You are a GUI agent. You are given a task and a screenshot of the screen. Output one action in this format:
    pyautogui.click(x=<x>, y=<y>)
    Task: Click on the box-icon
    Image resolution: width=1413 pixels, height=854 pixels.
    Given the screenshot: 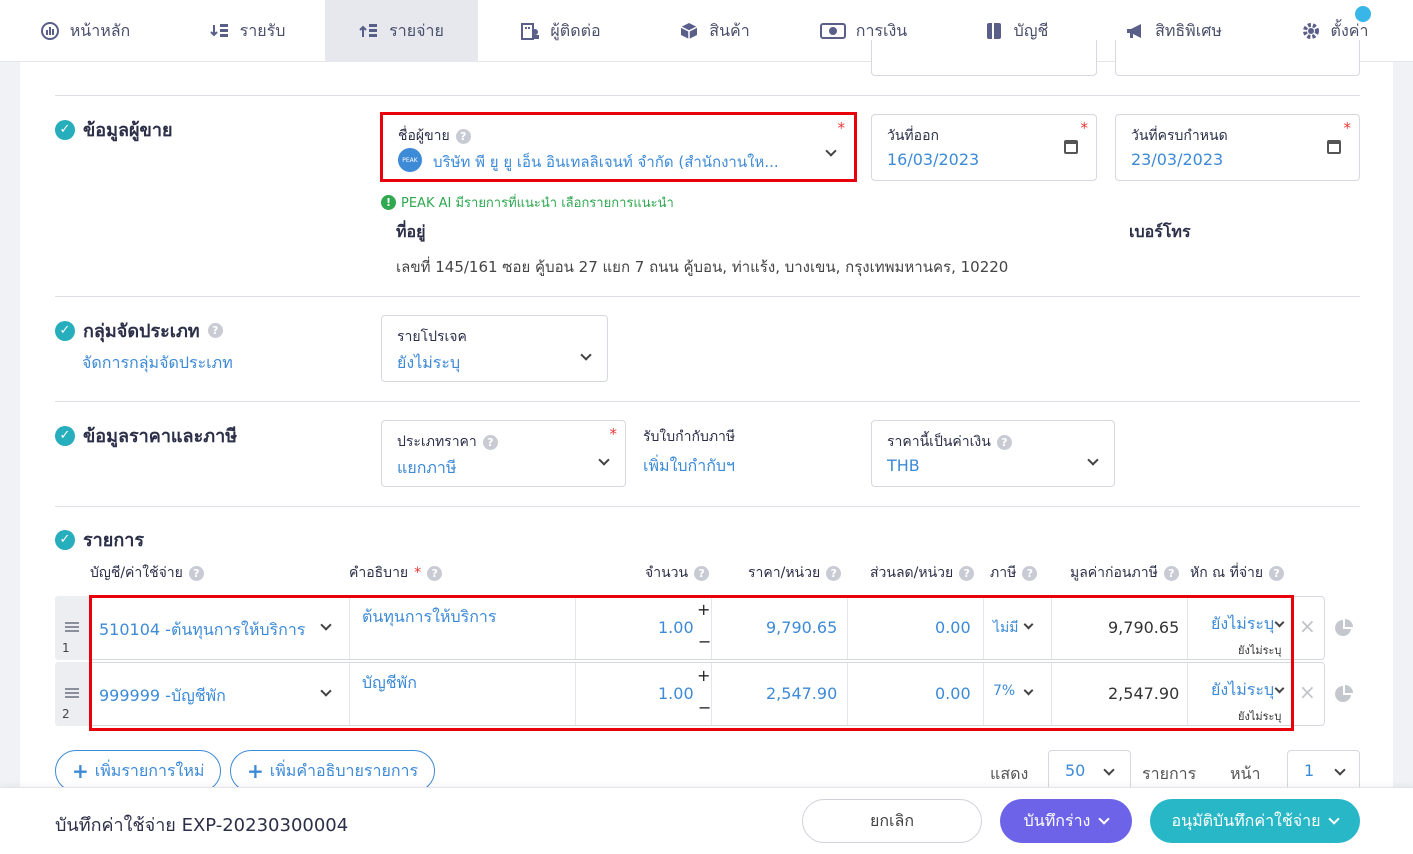 What is the action you would take?
    pyautogui.click(x=689, y=31)
    